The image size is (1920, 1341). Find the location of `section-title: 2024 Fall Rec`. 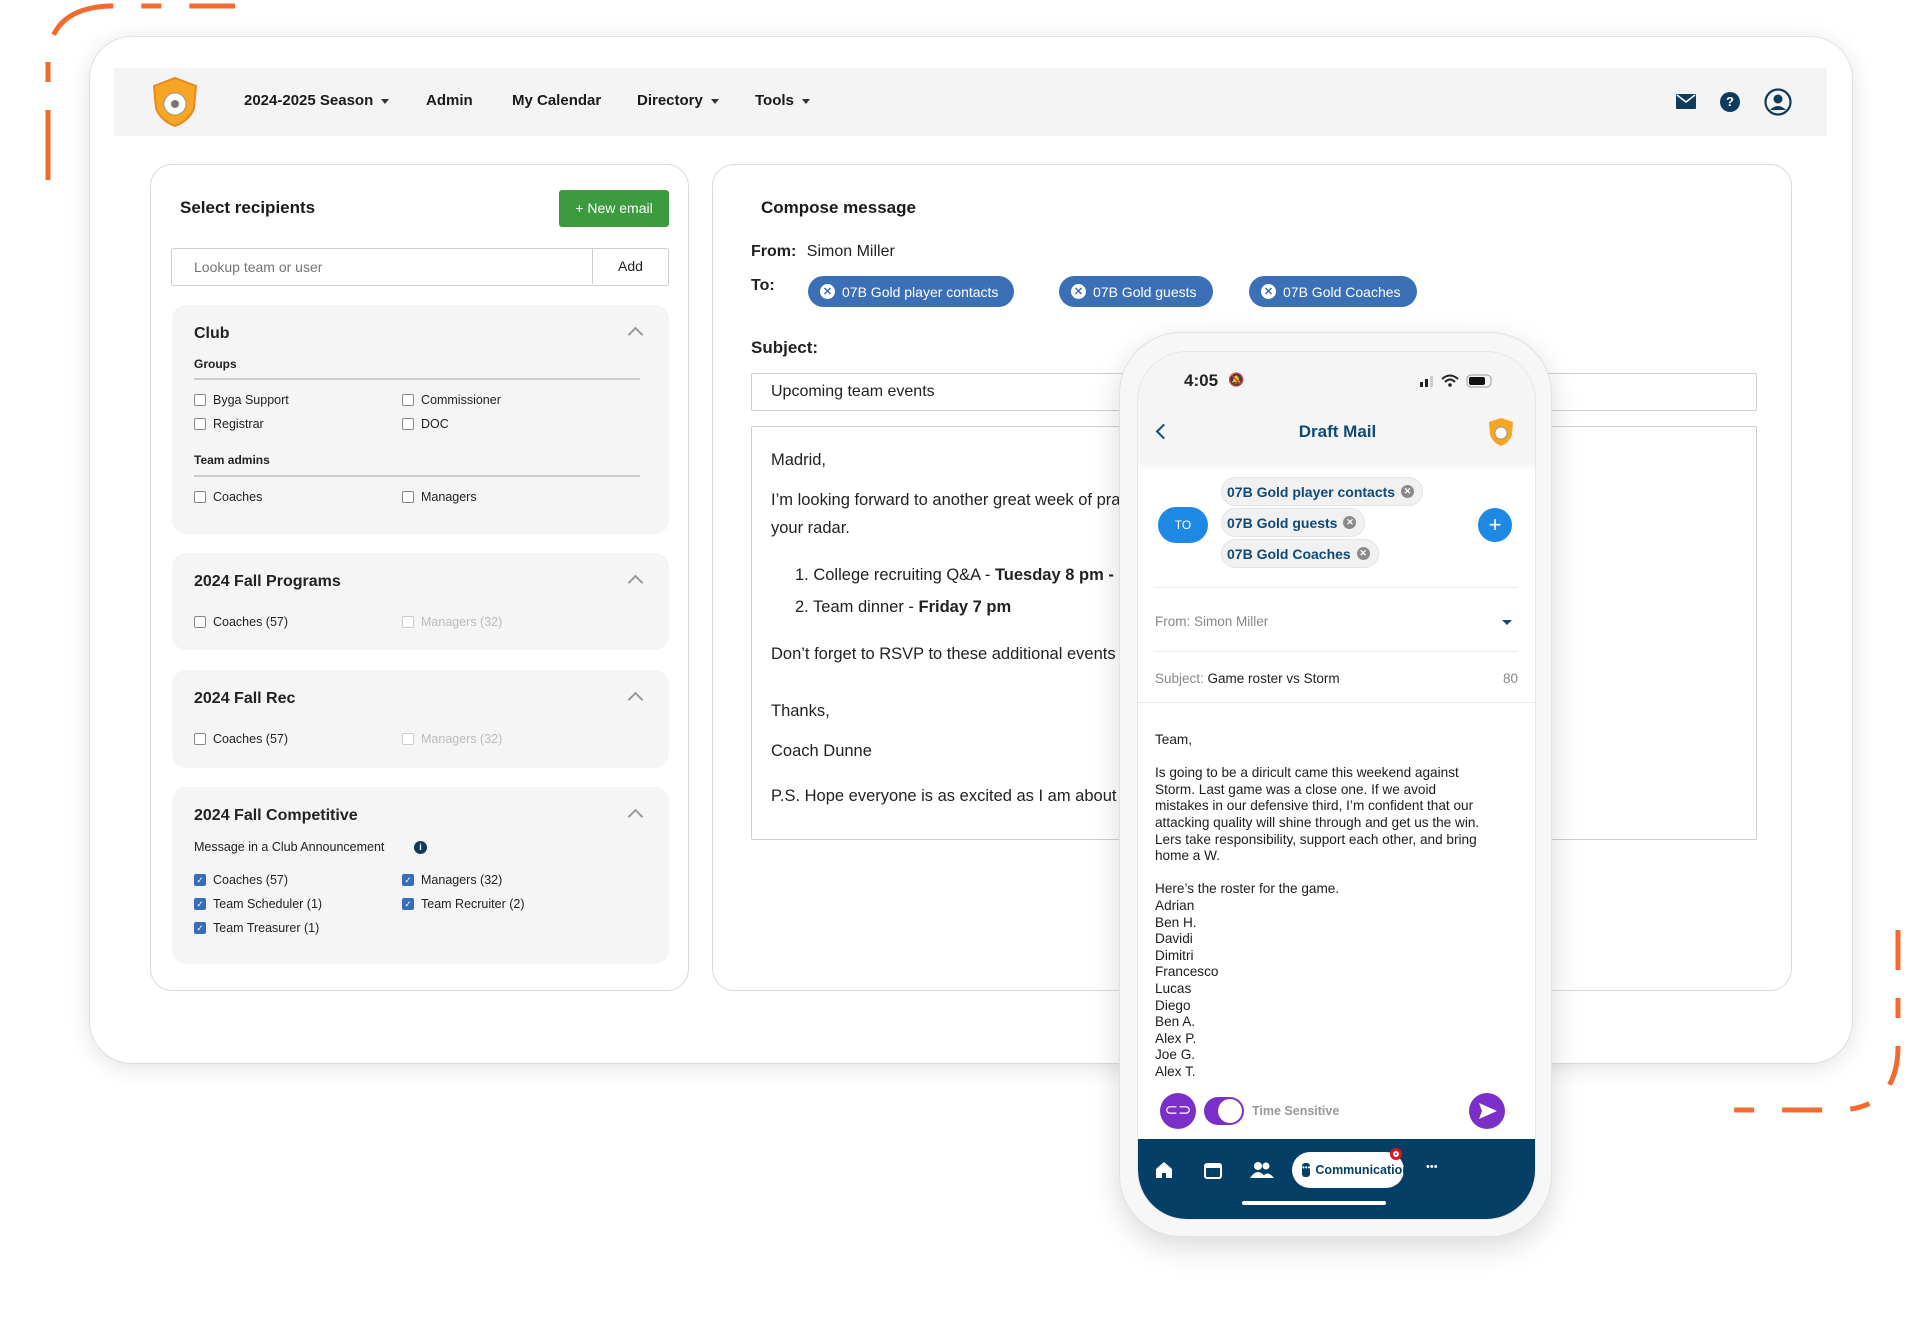

section-title: 2024 Fall Rec is located at coordinates (245, 698).